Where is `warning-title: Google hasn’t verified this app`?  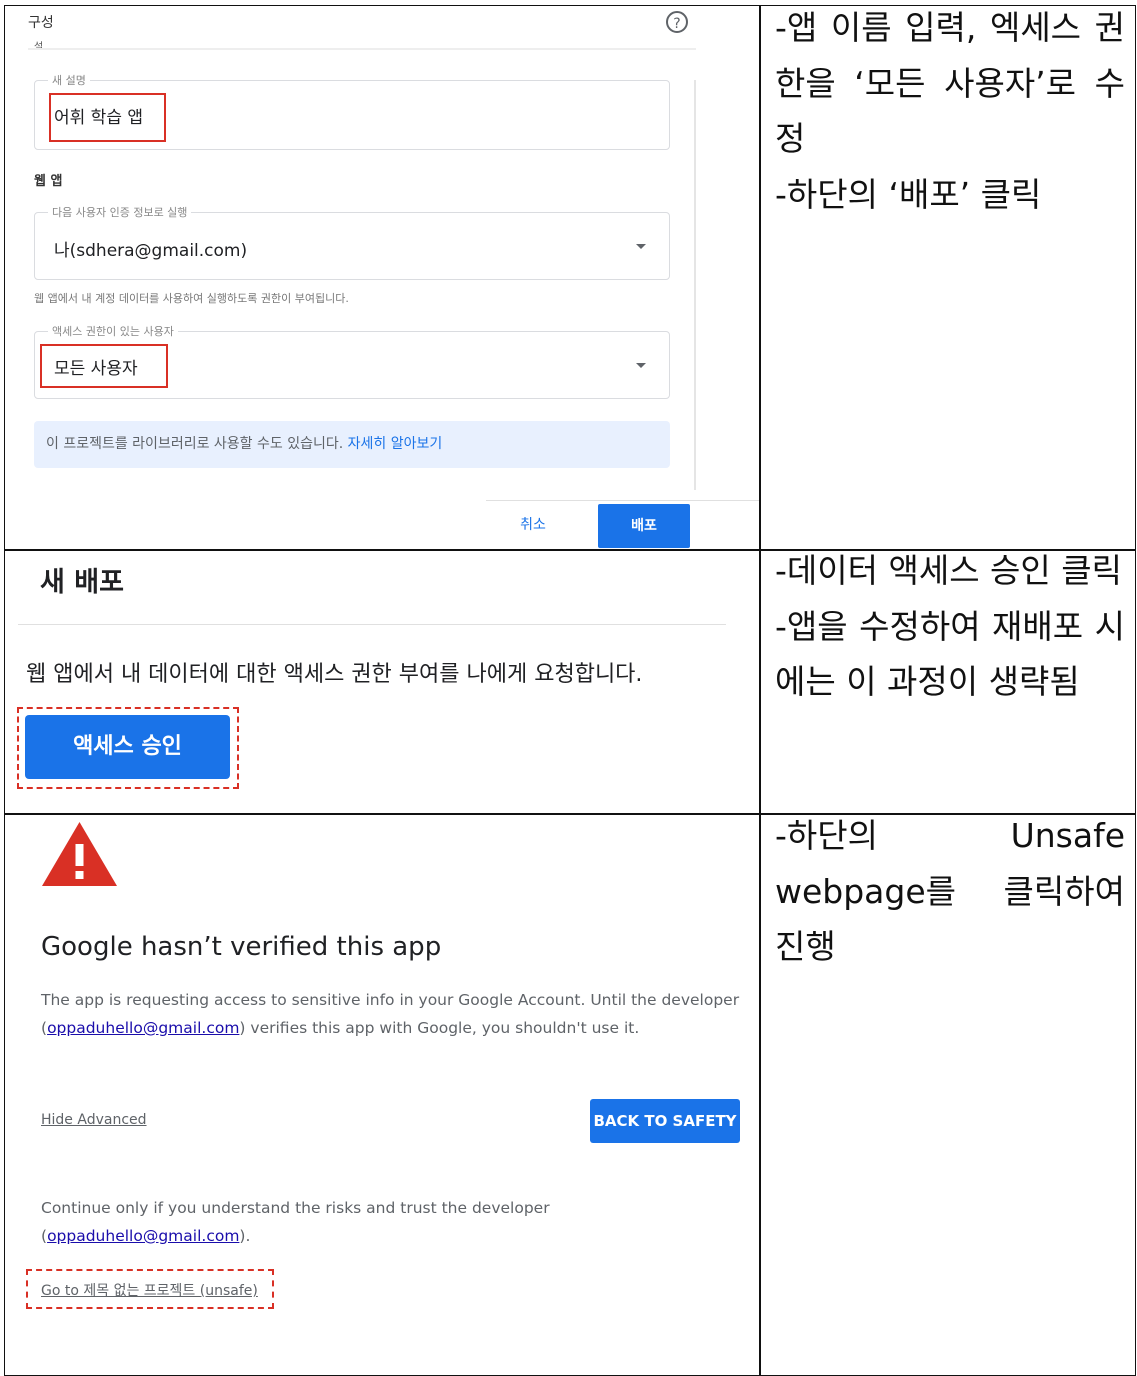
warning-title: Google hasn’t verified this app is located at coordinates (241, 947).